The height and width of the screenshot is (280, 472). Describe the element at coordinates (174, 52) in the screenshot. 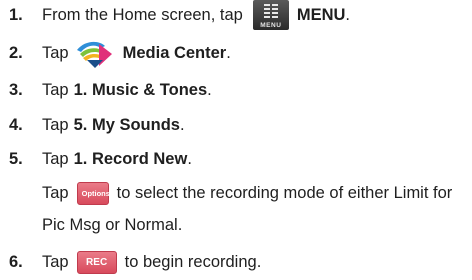

I see `step-bold-text: Media Center` at that location.